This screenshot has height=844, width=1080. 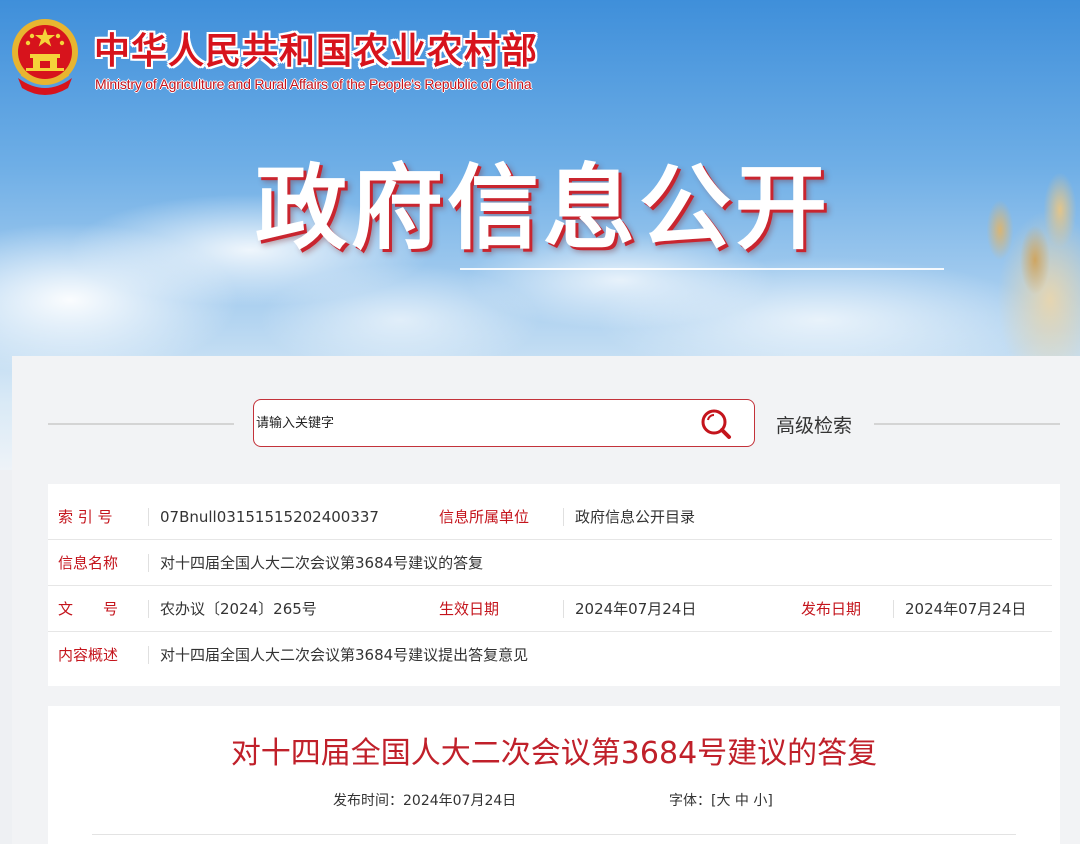 I want to click on effective-date-value: 2024年07月24日, so click(x=636, y=609).